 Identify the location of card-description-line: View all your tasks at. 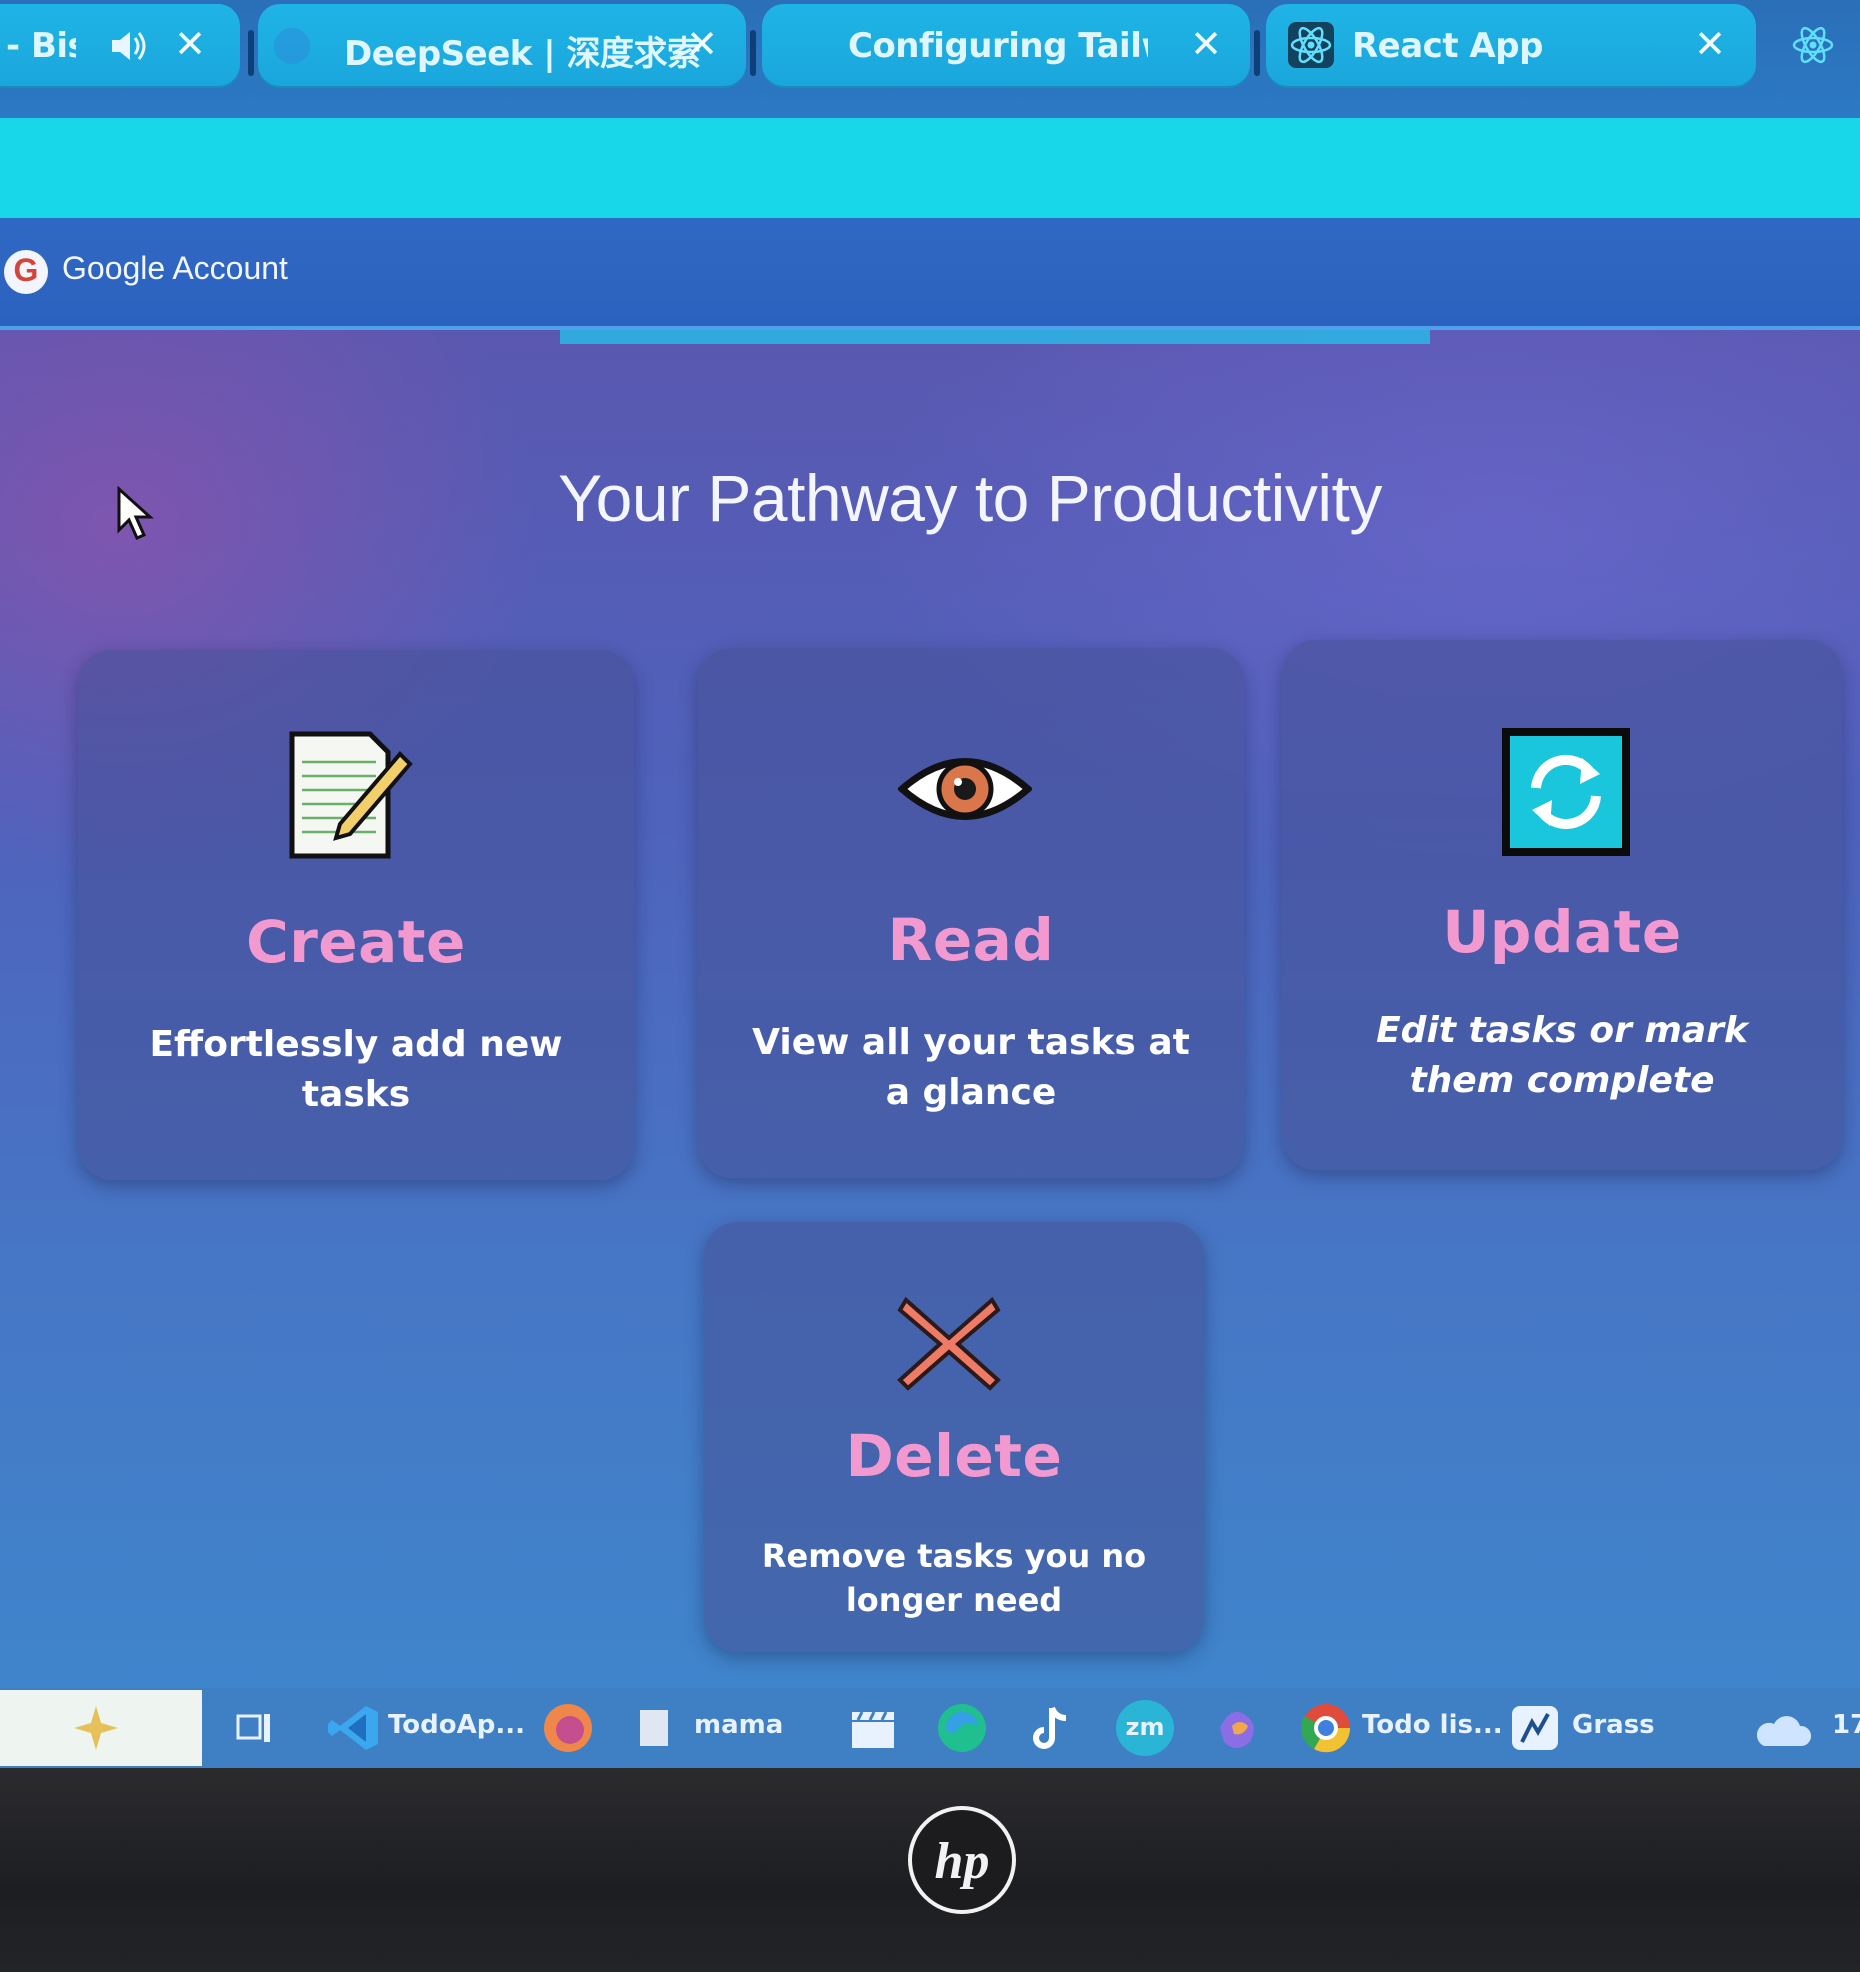
(971, 1042).